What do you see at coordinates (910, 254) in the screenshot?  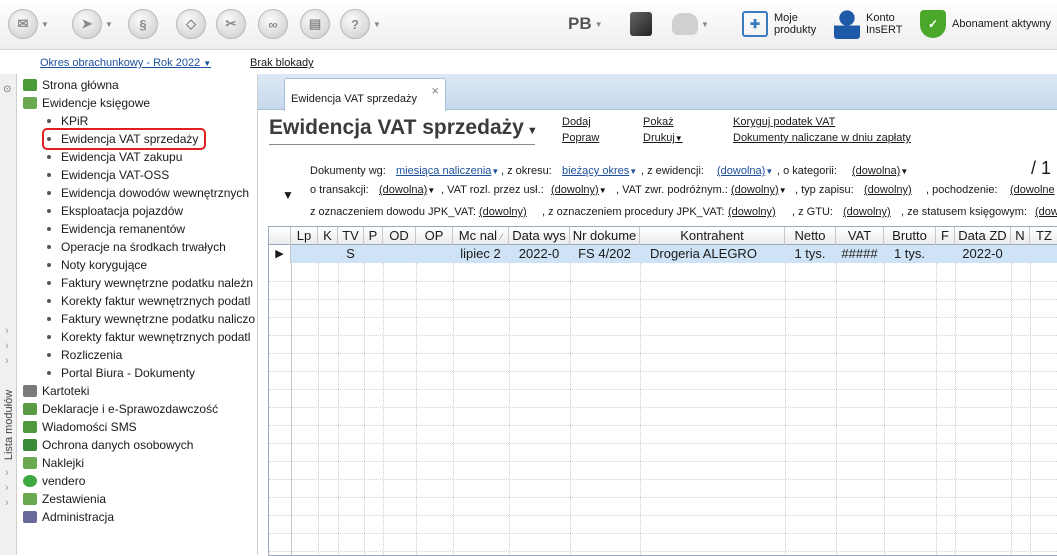 I see `cell-brutto: 1 tys.` at bounding box center [910, 254].